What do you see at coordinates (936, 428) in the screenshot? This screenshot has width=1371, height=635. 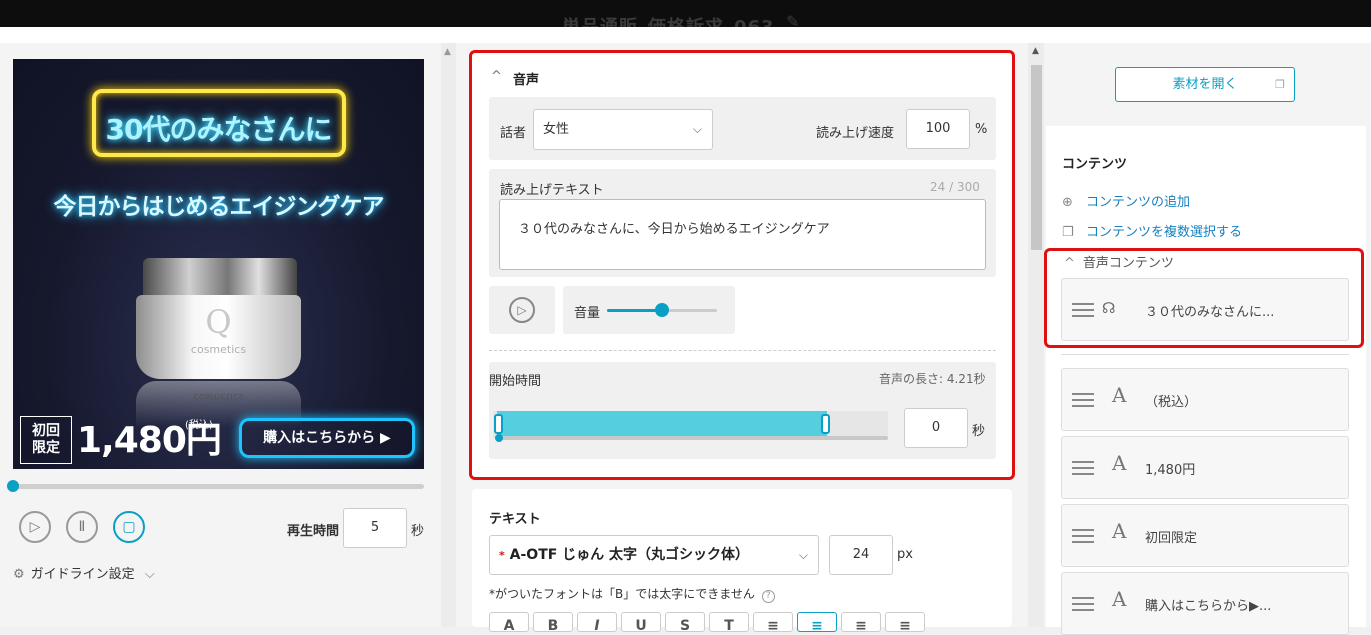 I see `start-time-input: 0` at bounding box center [936, 428].